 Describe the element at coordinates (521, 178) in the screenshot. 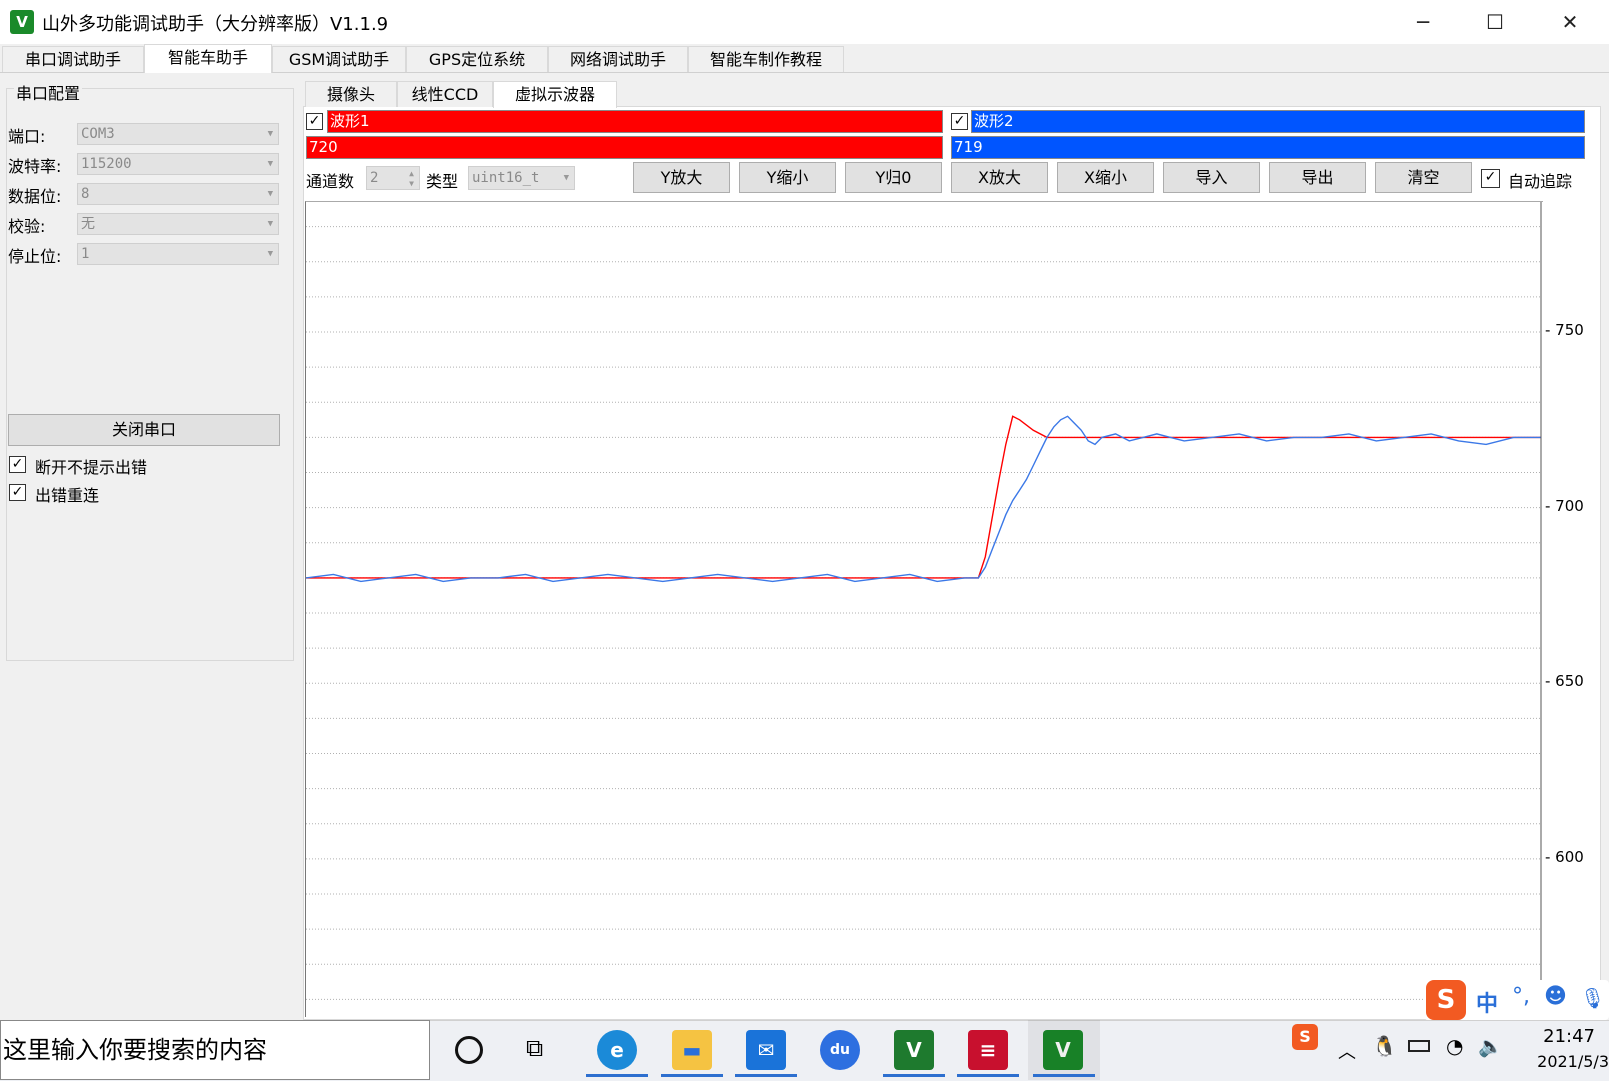

I see `type-select: uint16_t ▼` at that location.